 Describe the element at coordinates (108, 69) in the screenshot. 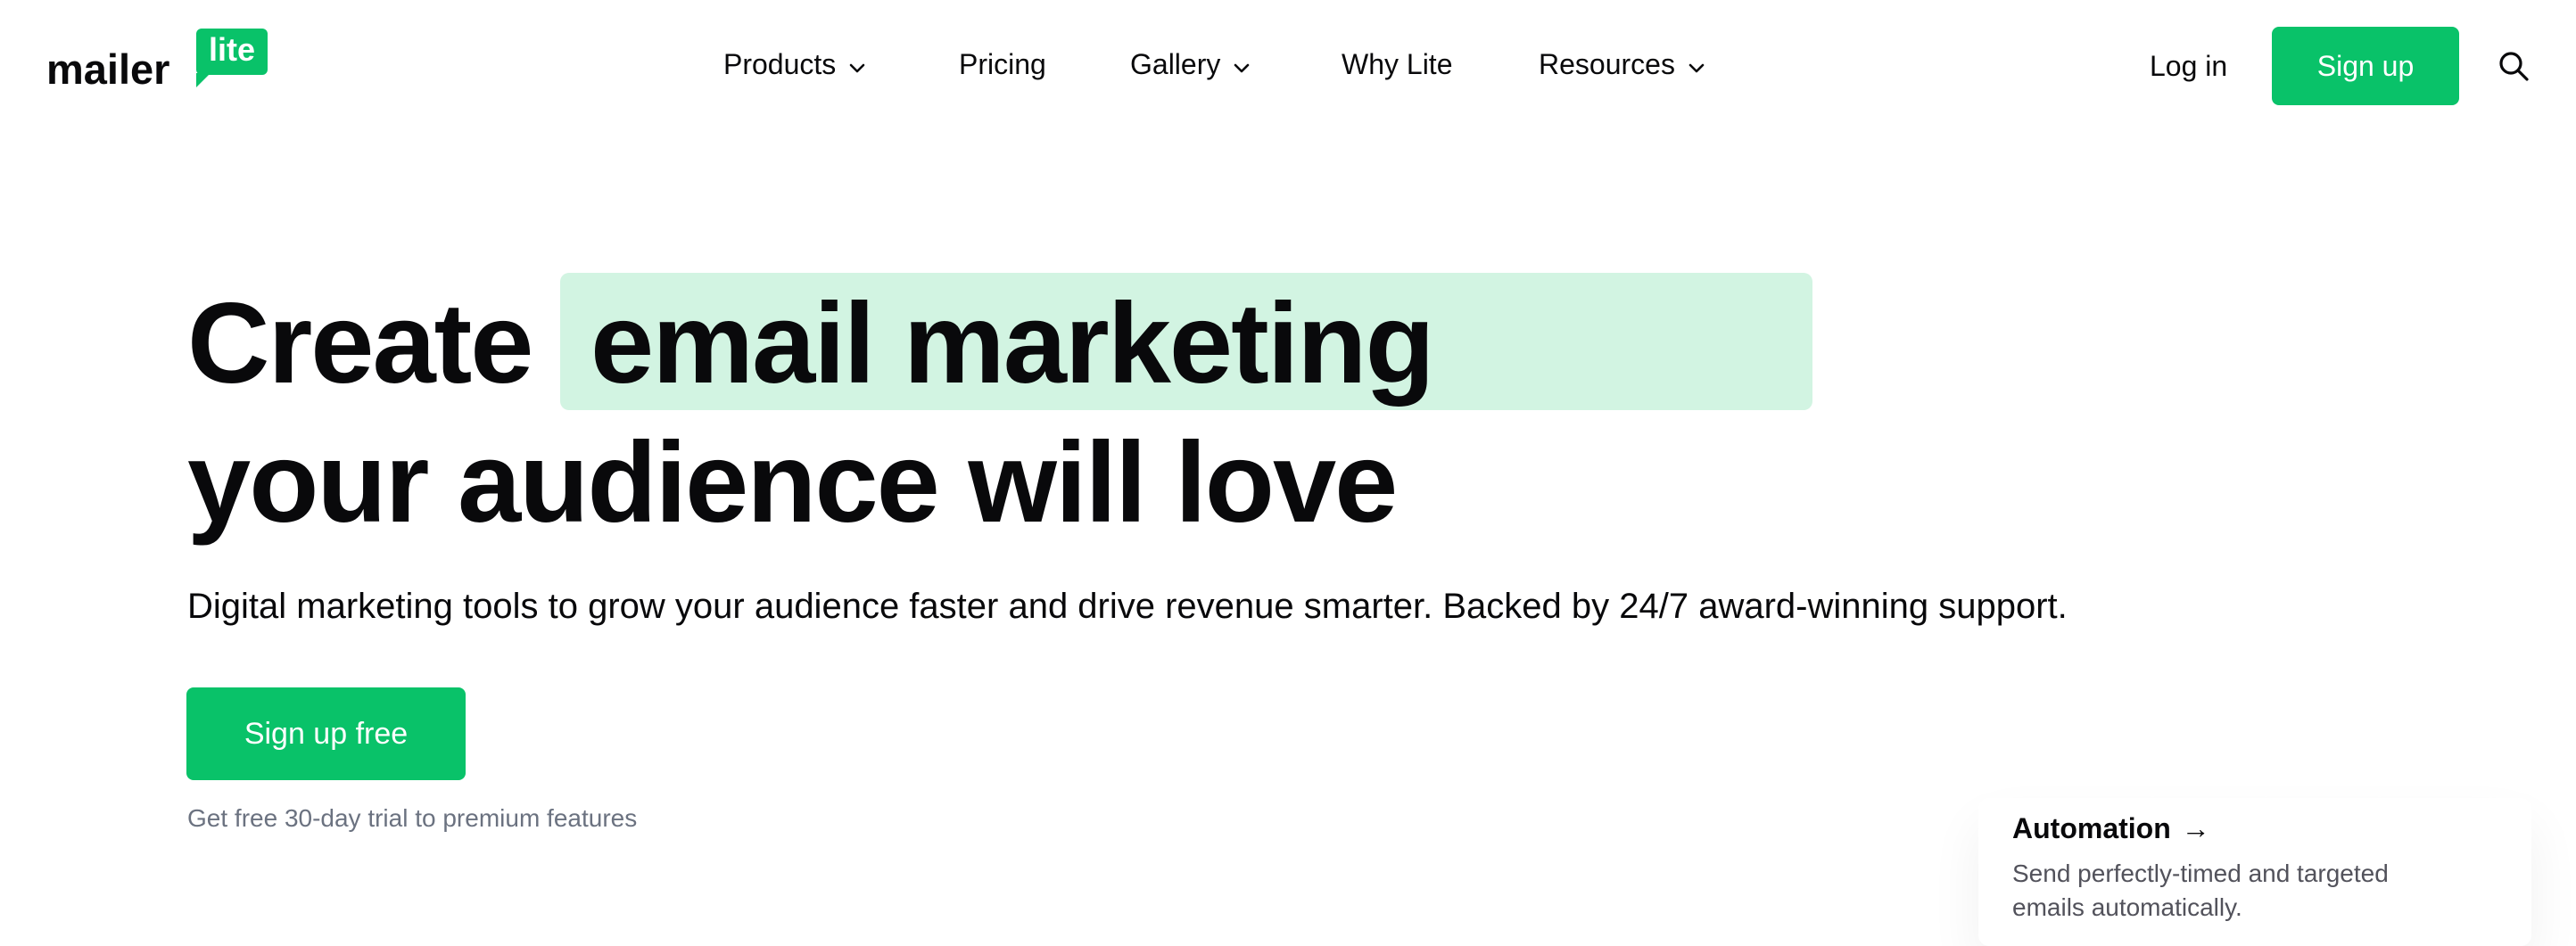

I see `logo-wordmark: mailer` at that location.